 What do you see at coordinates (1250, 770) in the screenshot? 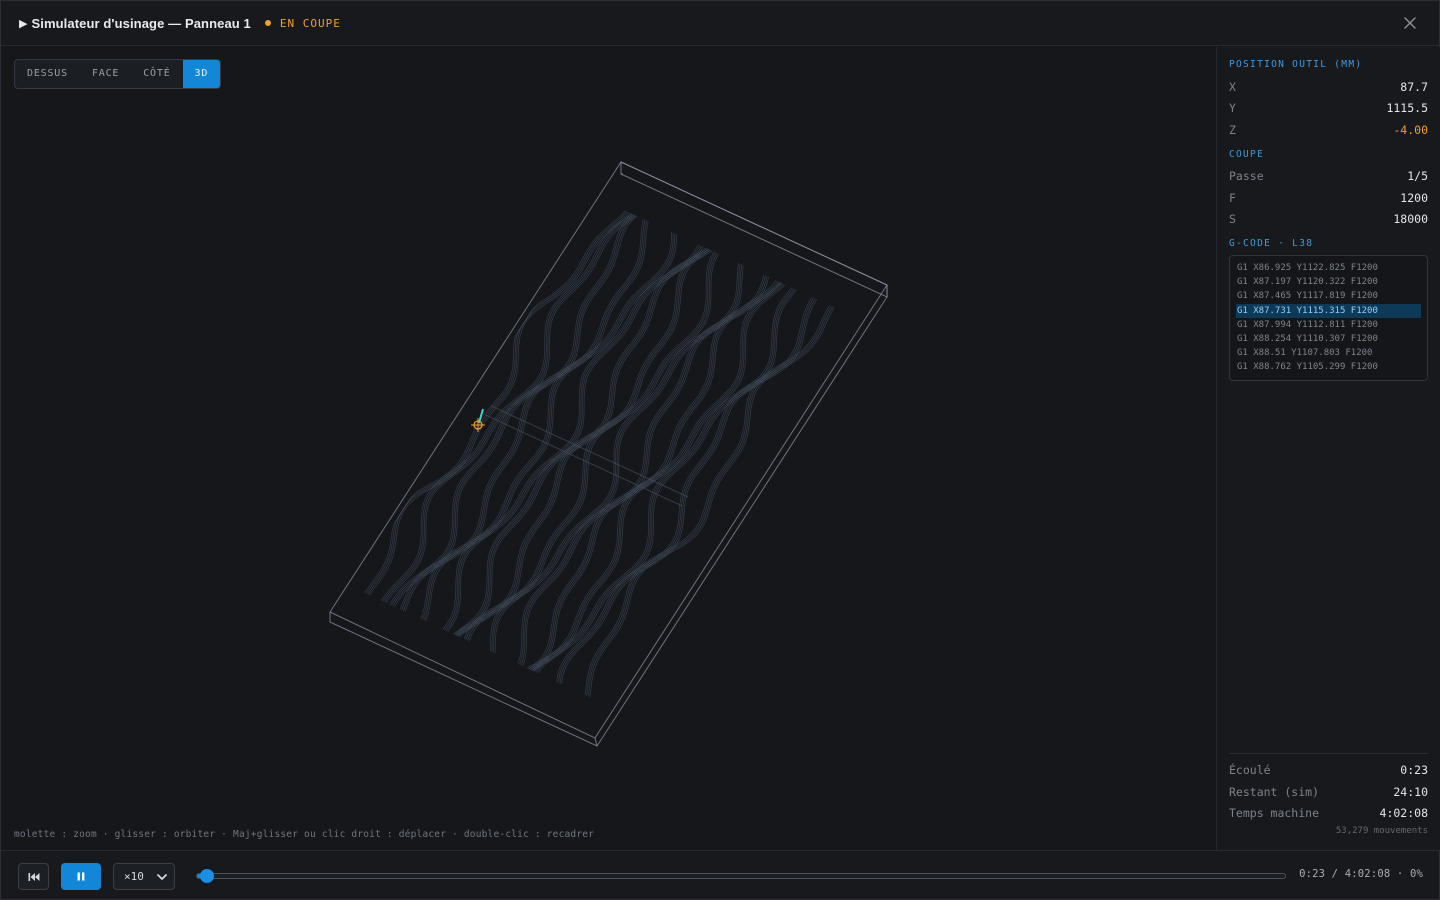
I see `elapsed-label: Écoulé` at bounding box center [1250, 770].